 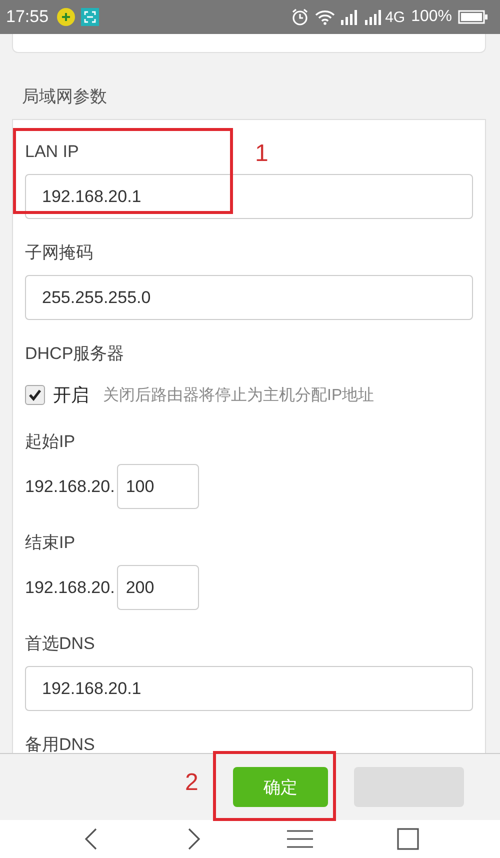 I want to click on tabs-icon, so click(x=407, y=839).